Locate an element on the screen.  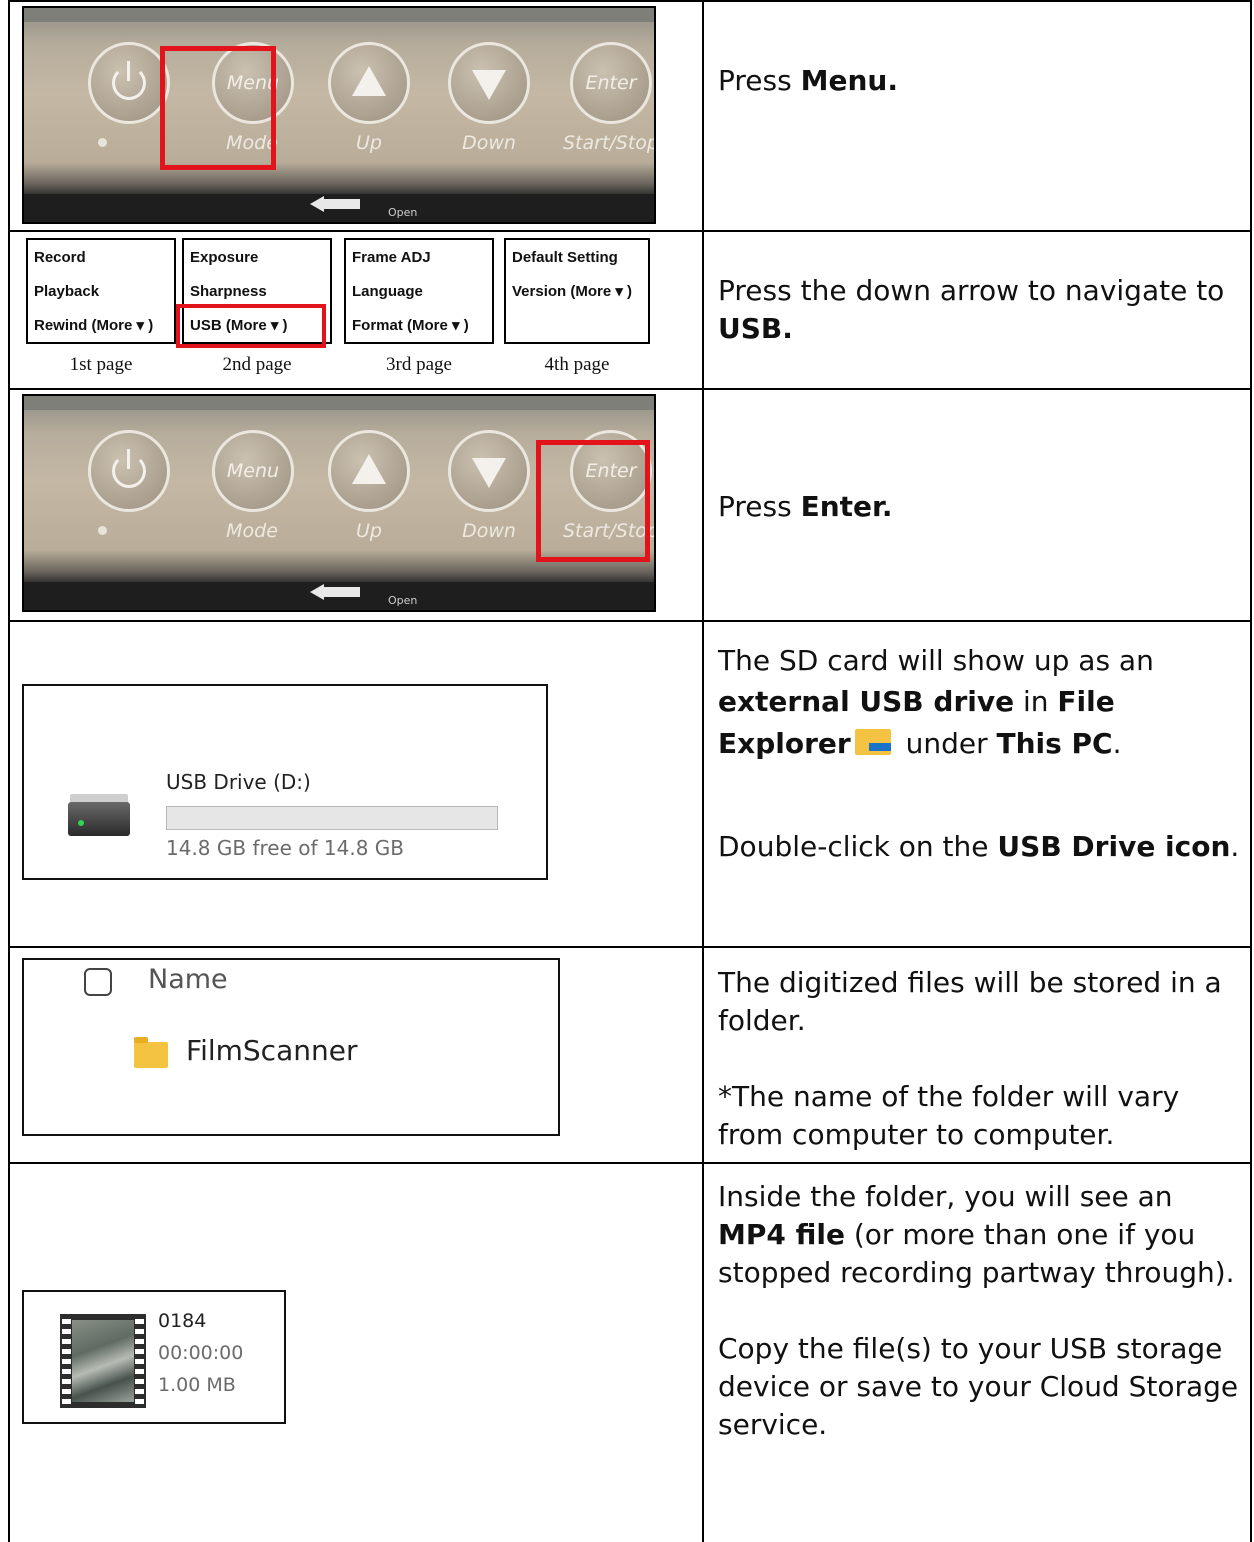
menu-item-record: Record is located at coordinates (60, 257).